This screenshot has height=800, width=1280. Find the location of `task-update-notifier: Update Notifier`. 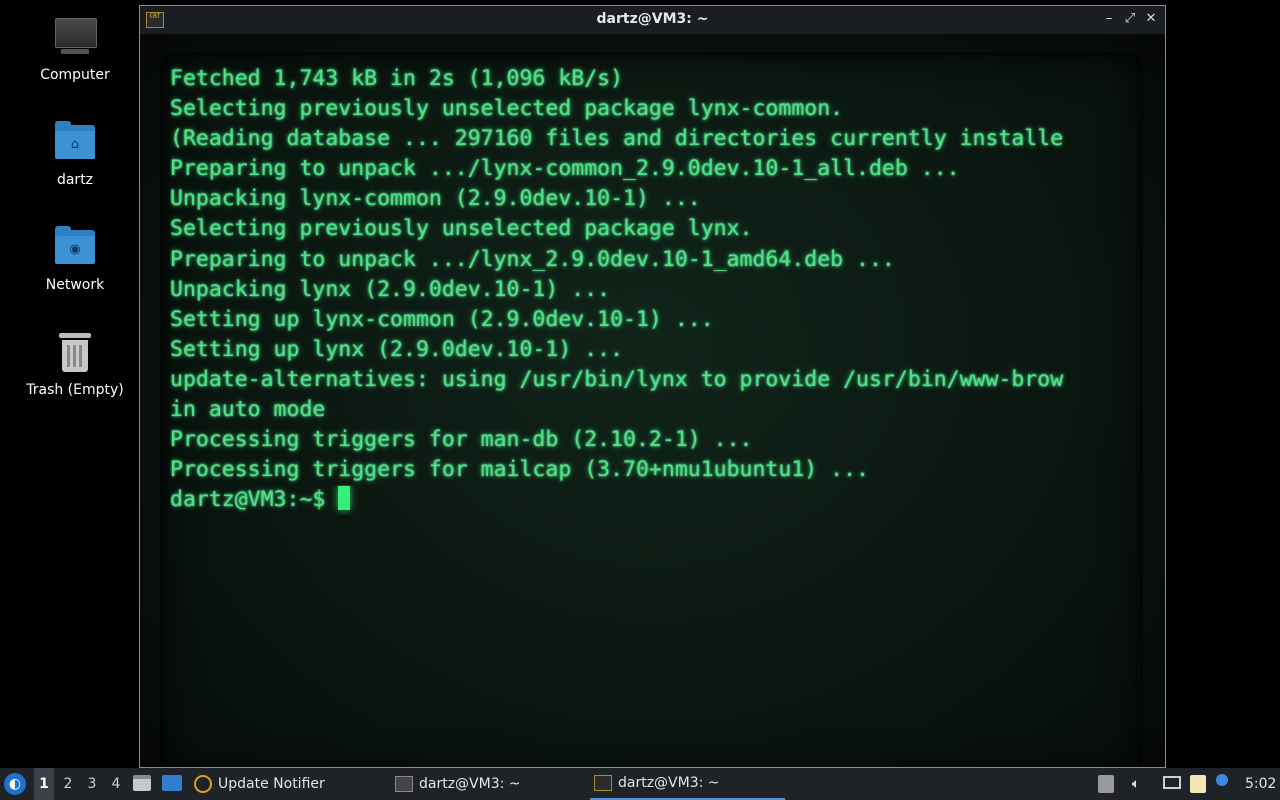

task-update-notifier: Update Notifier is located at coordinates (289, 784).